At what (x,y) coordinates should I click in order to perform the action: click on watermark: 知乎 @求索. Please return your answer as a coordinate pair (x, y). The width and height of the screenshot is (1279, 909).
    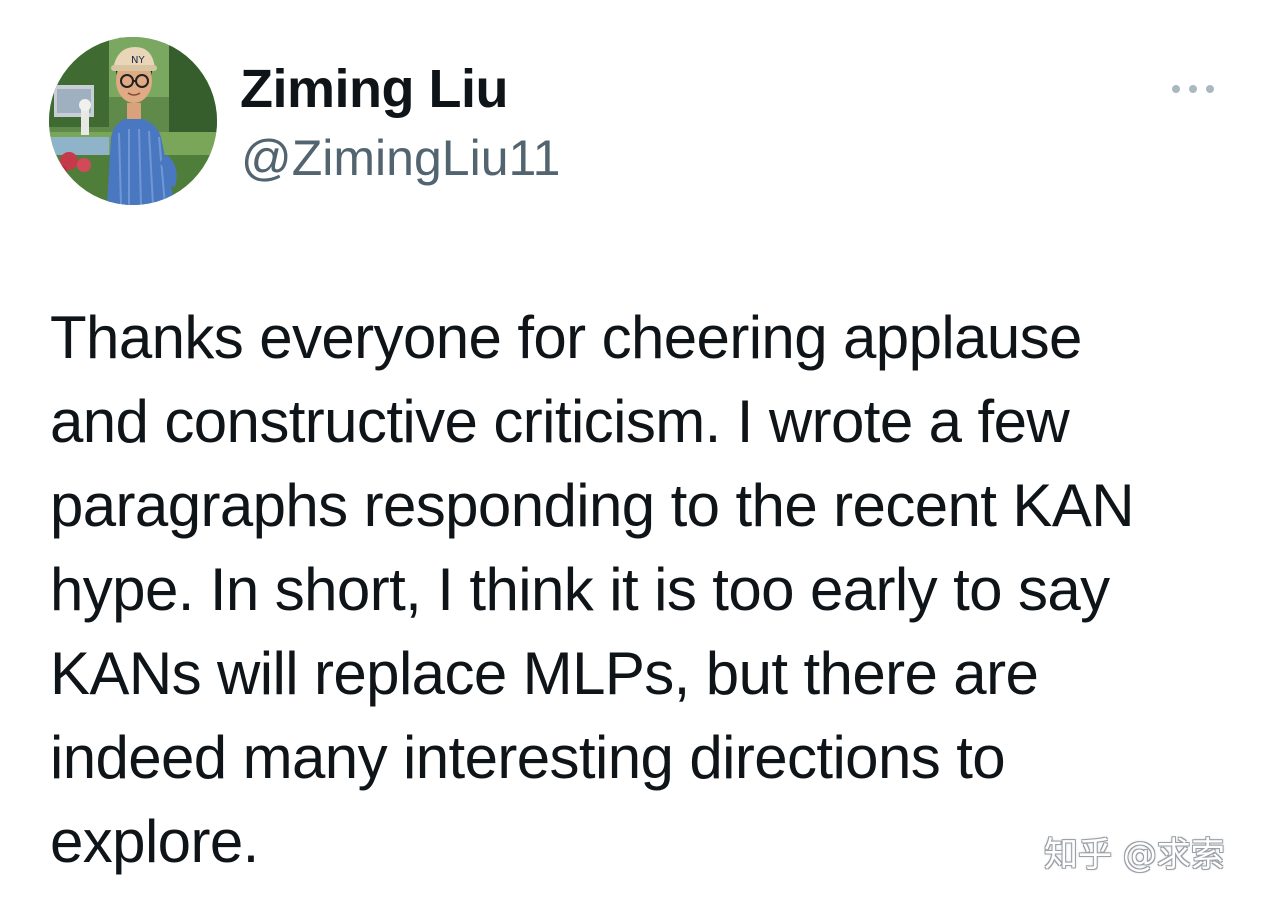
    Looking at the image, I should click on (1134, 855).